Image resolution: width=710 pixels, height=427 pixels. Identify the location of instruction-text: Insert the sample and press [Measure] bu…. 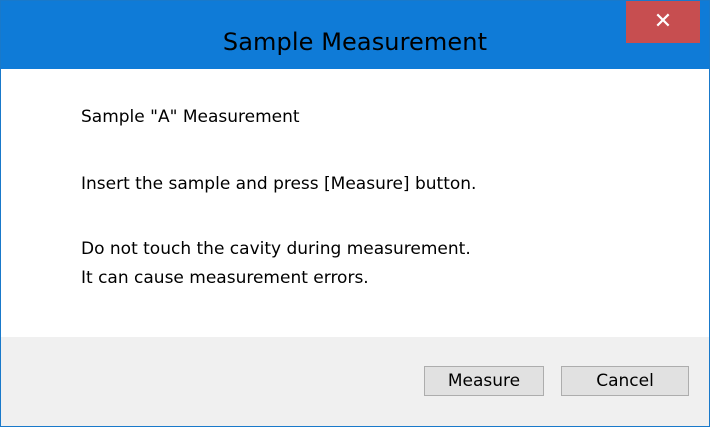
(279, 184).